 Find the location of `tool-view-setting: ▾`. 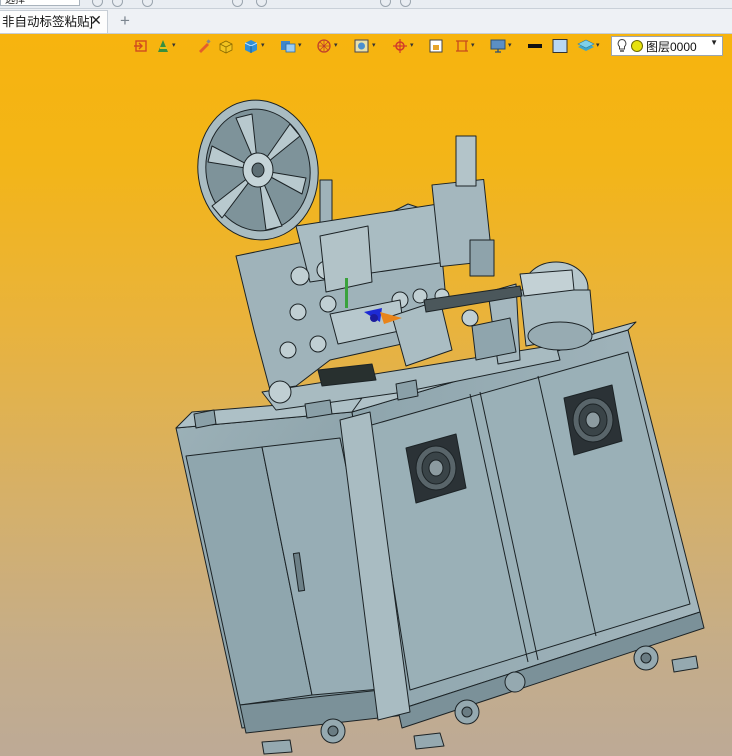

tool-view-setting: ▾ is located at coordinates (290, 46).